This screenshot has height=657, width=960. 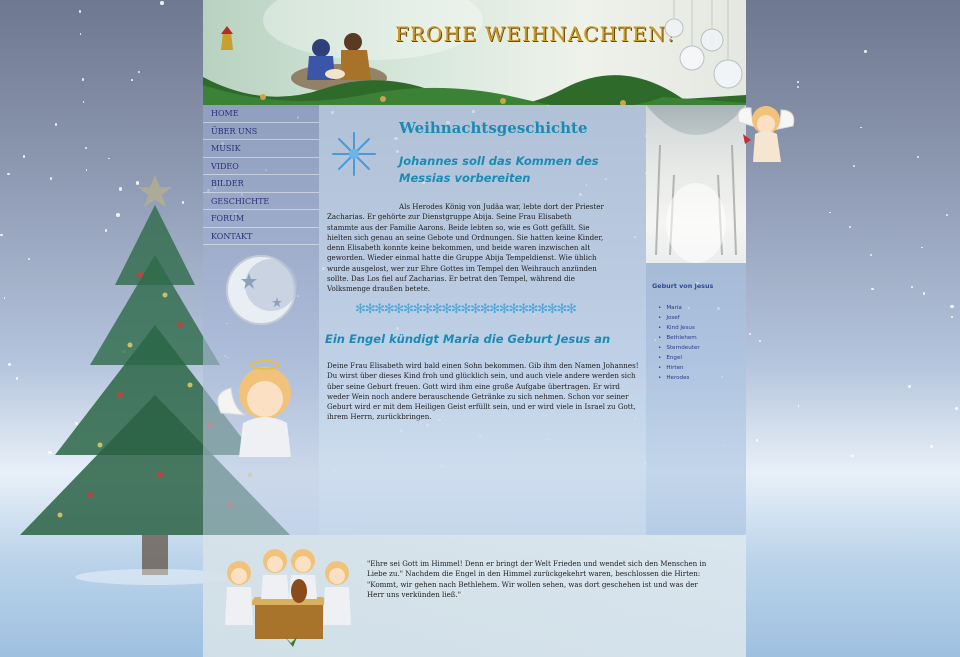 What do you see at coordinates (678, 348) in the screenshot?
I see `sidebar-link-sterndeuter: Sterndeuter` at bounding box center [678, 348].